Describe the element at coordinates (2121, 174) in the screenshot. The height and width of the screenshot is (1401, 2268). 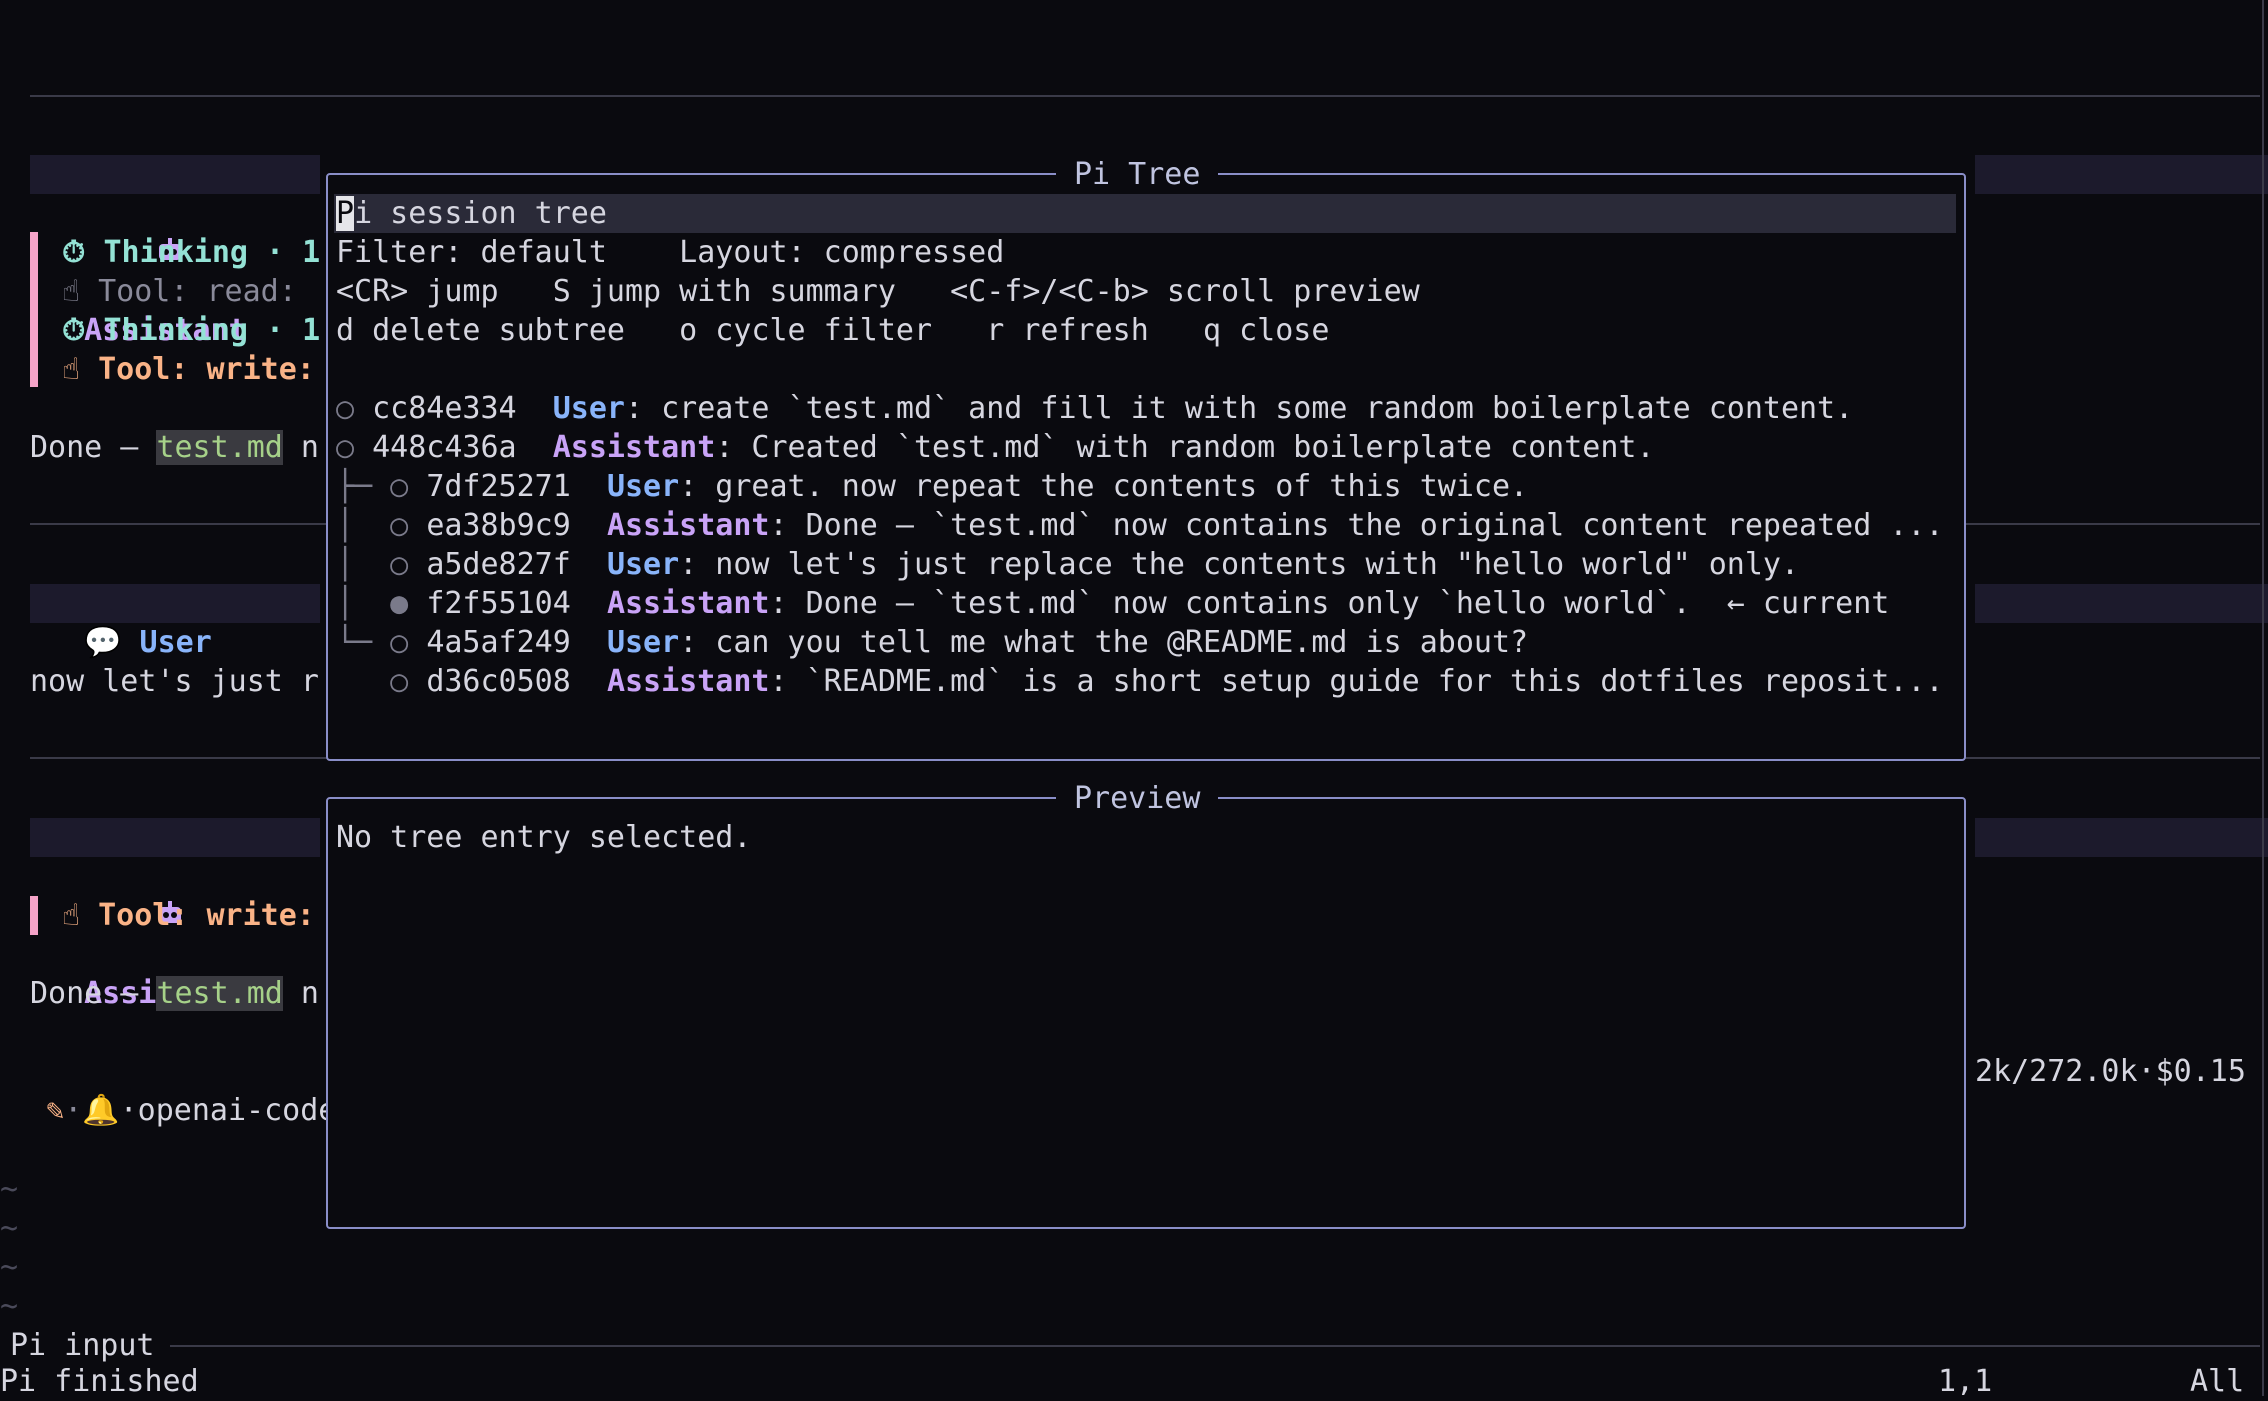
I see `assistant-header-band-right` at that location.